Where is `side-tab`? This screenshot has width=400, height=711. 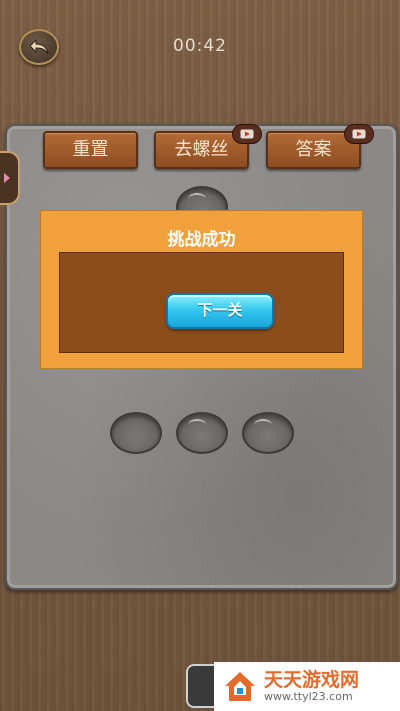 side-tab is located at coordinates (10, 178).